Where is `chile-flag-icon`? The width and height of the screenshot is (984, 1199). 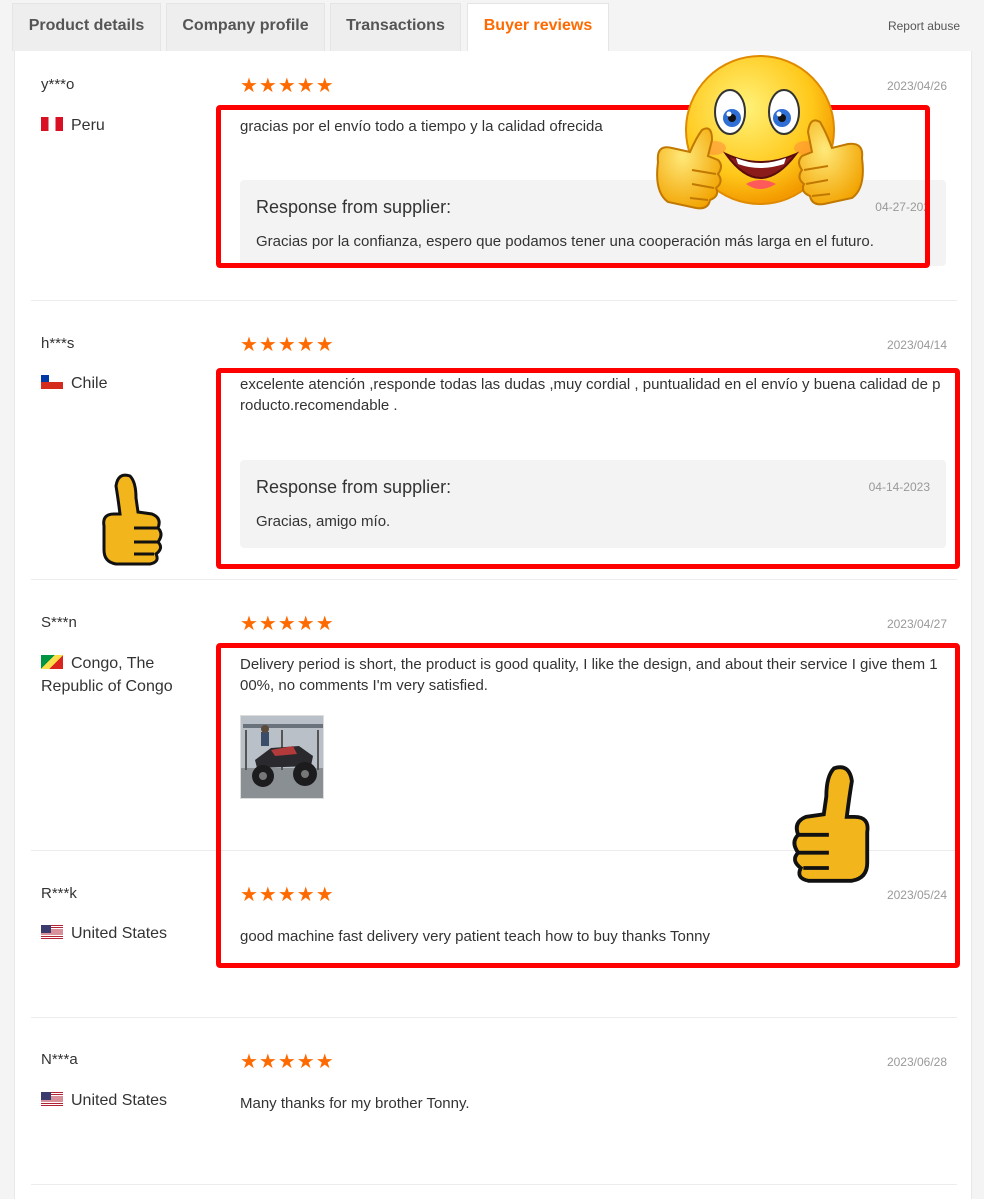 chile-flag-icon is located at coordinates (52, 382).